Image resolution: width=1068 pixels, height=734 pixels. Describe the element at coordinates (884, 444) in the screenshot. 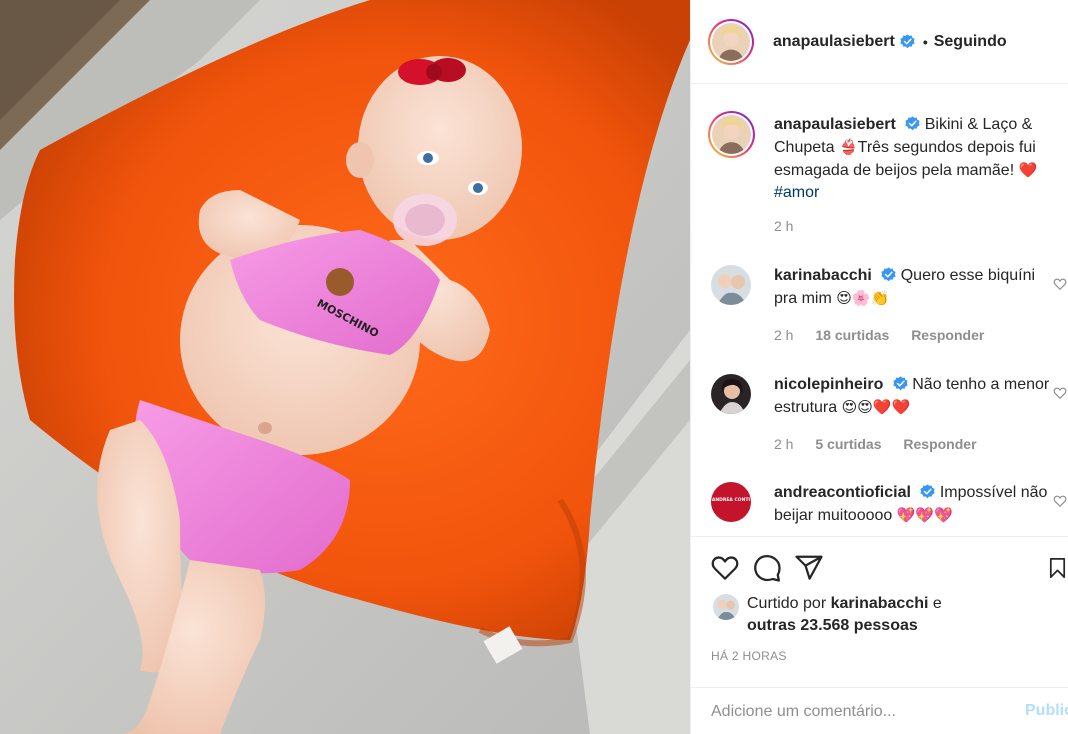

I see `comment-meta: 2 h 5 curtidas Responder` at that location.